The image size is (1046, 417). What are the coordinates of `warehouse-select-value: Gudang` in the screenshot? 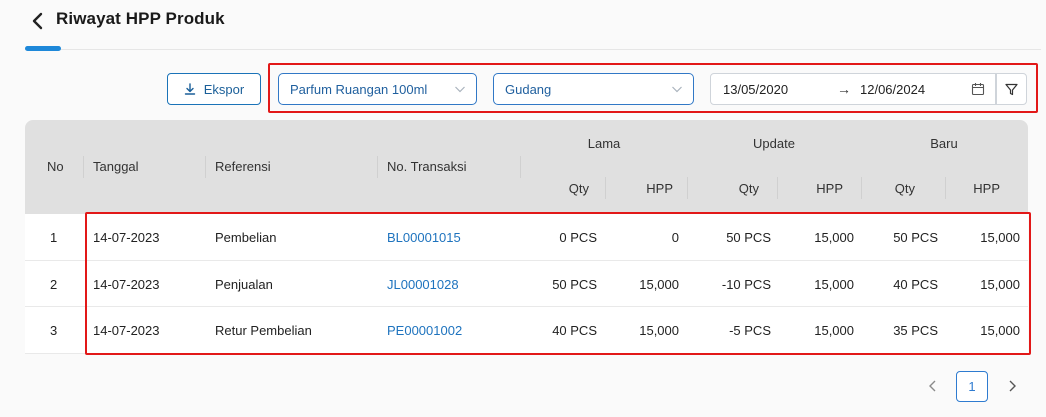 It's located at (528, 89).